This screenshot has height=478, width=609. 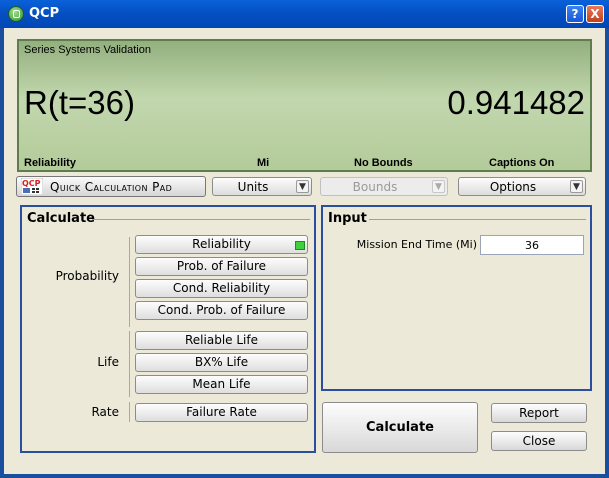 What do you see at coordinates (221, 310) in the screenshot?
I see `cond-prob-of-failure-button: Cond. Prob. of Failure` at bounding box center [221, 310].